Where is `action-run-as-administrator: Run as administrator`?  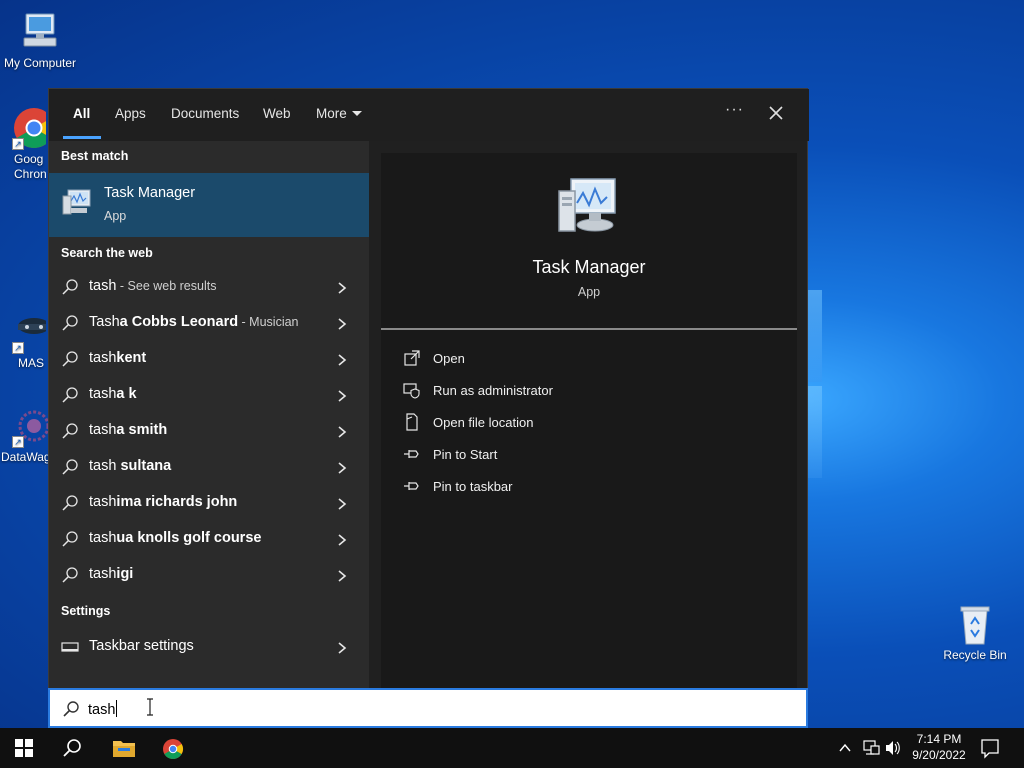
action-run-as-administrator: Run as administrator is located at coordinates (553, 391).